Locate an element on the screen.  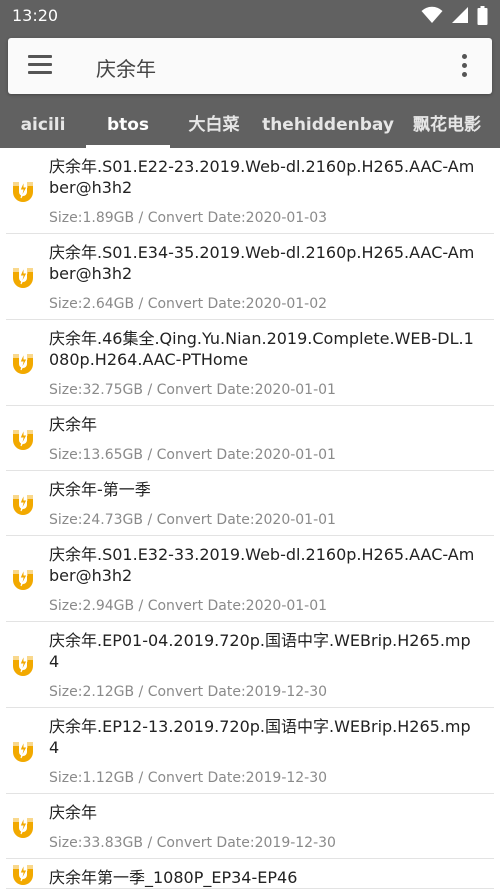
battery-icon is located at coordinates (482, 15).